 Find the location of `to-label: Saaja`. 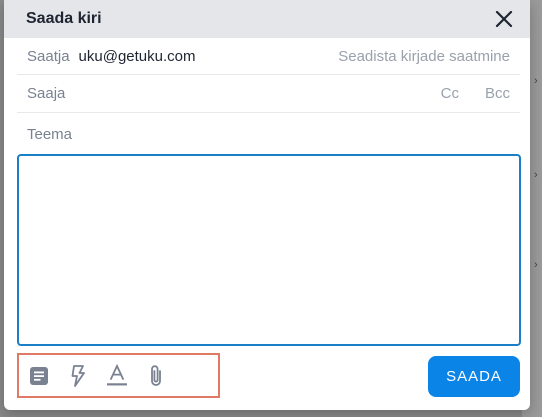

to-label: Saaja is located at coordinates (46, 93).